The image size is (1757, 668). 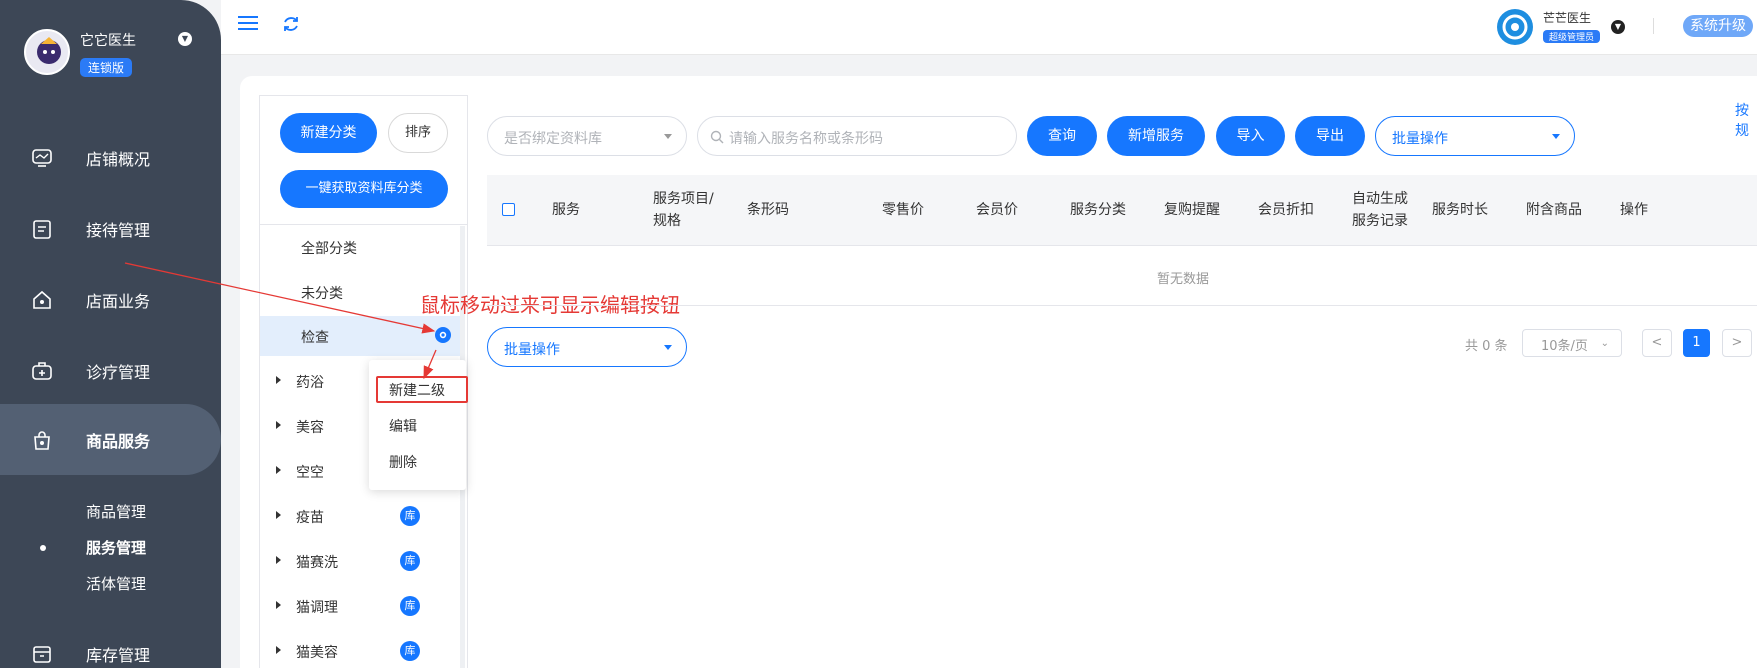 I want to click on sidebar-header: 它它医生 连锁版 ▼, so click(x=110, y=50).